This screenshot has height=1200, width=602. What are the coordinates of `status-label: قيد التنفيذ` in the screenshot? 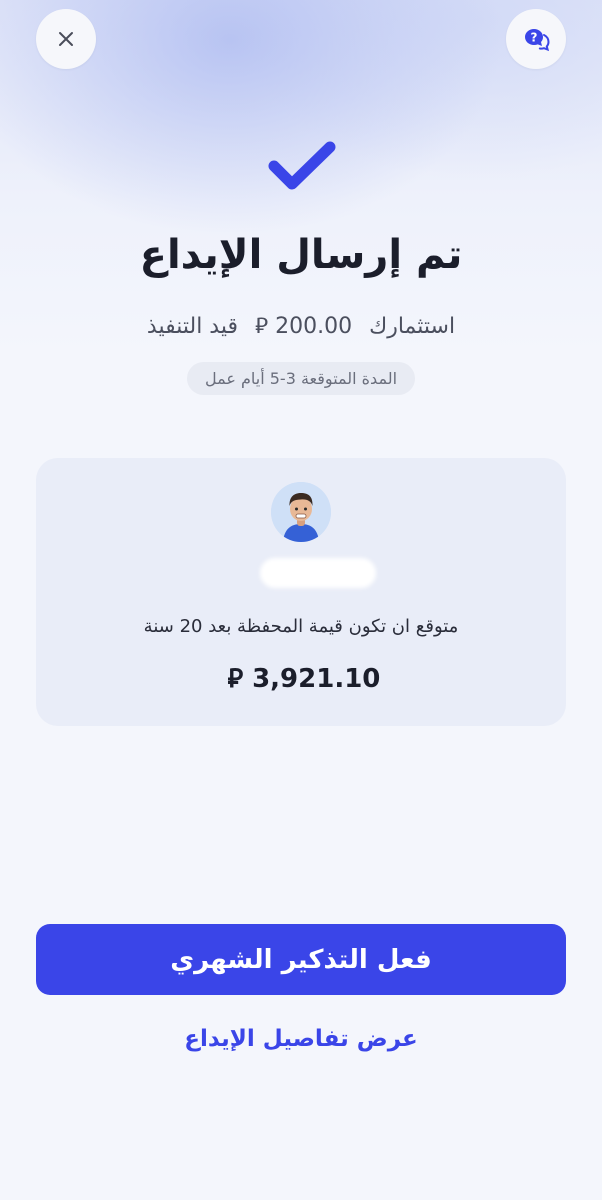 It's located at (192, 326).